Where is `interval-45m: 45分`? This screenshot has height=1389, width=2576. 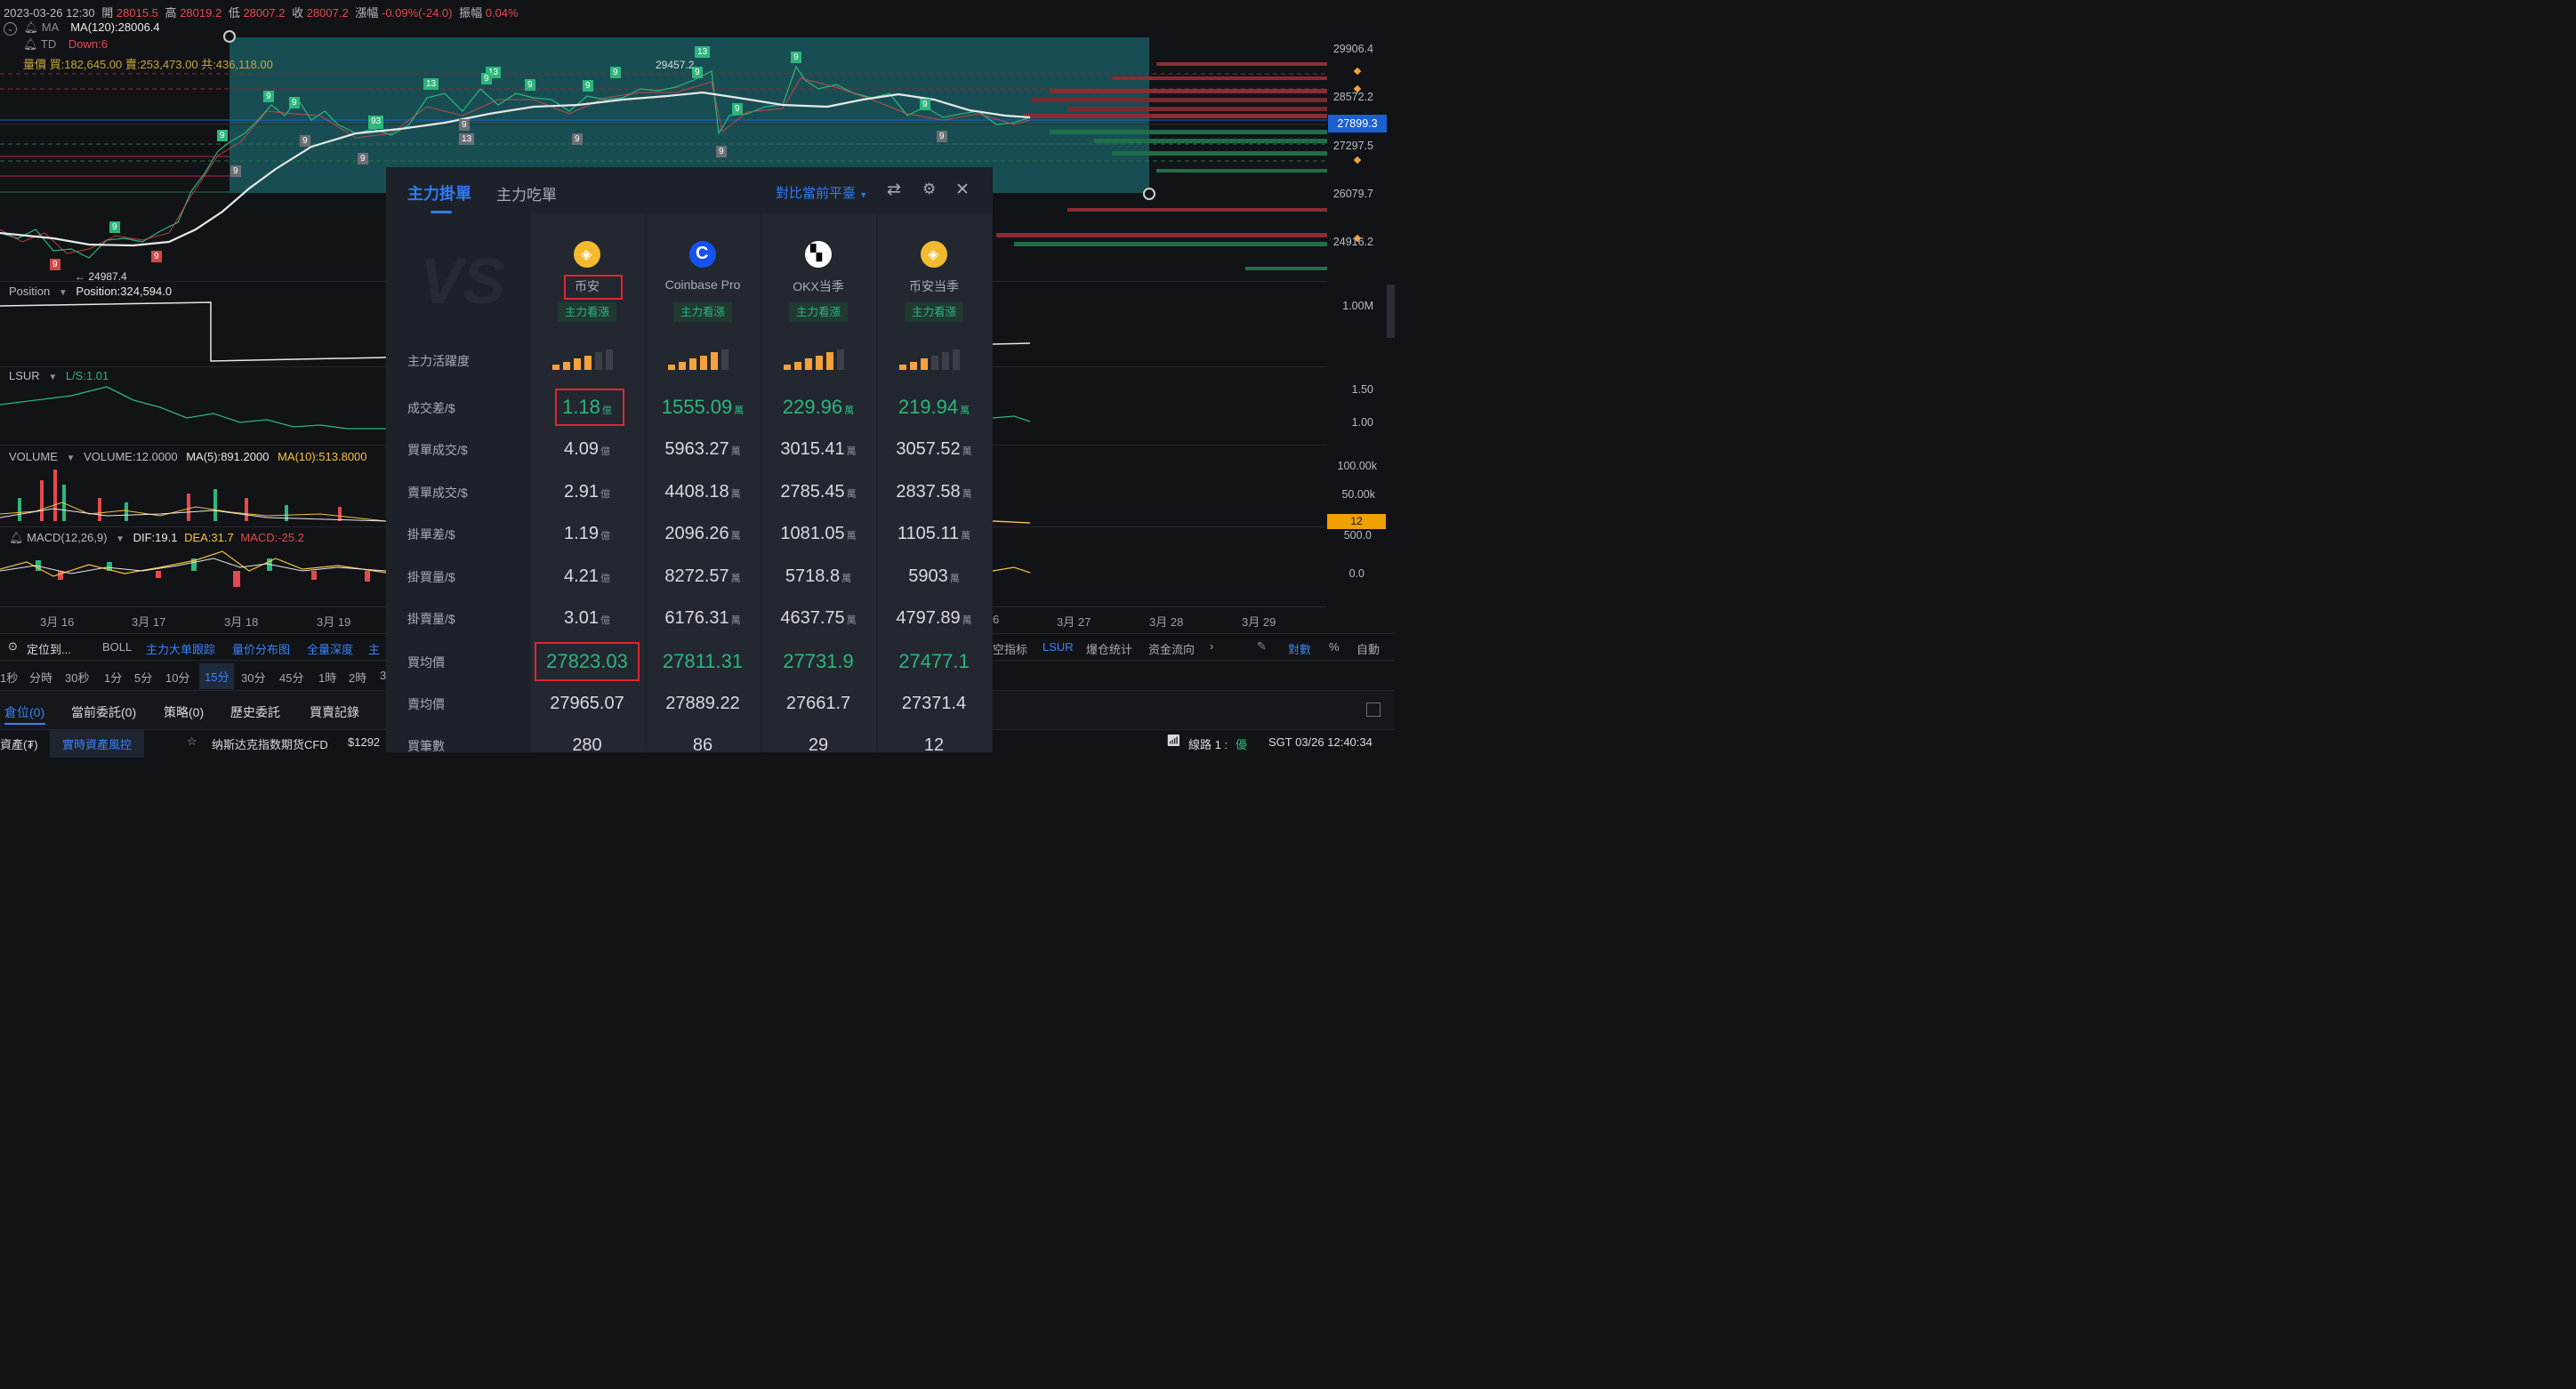
interval-45m: 45分 is located at coordinates (291, 678).